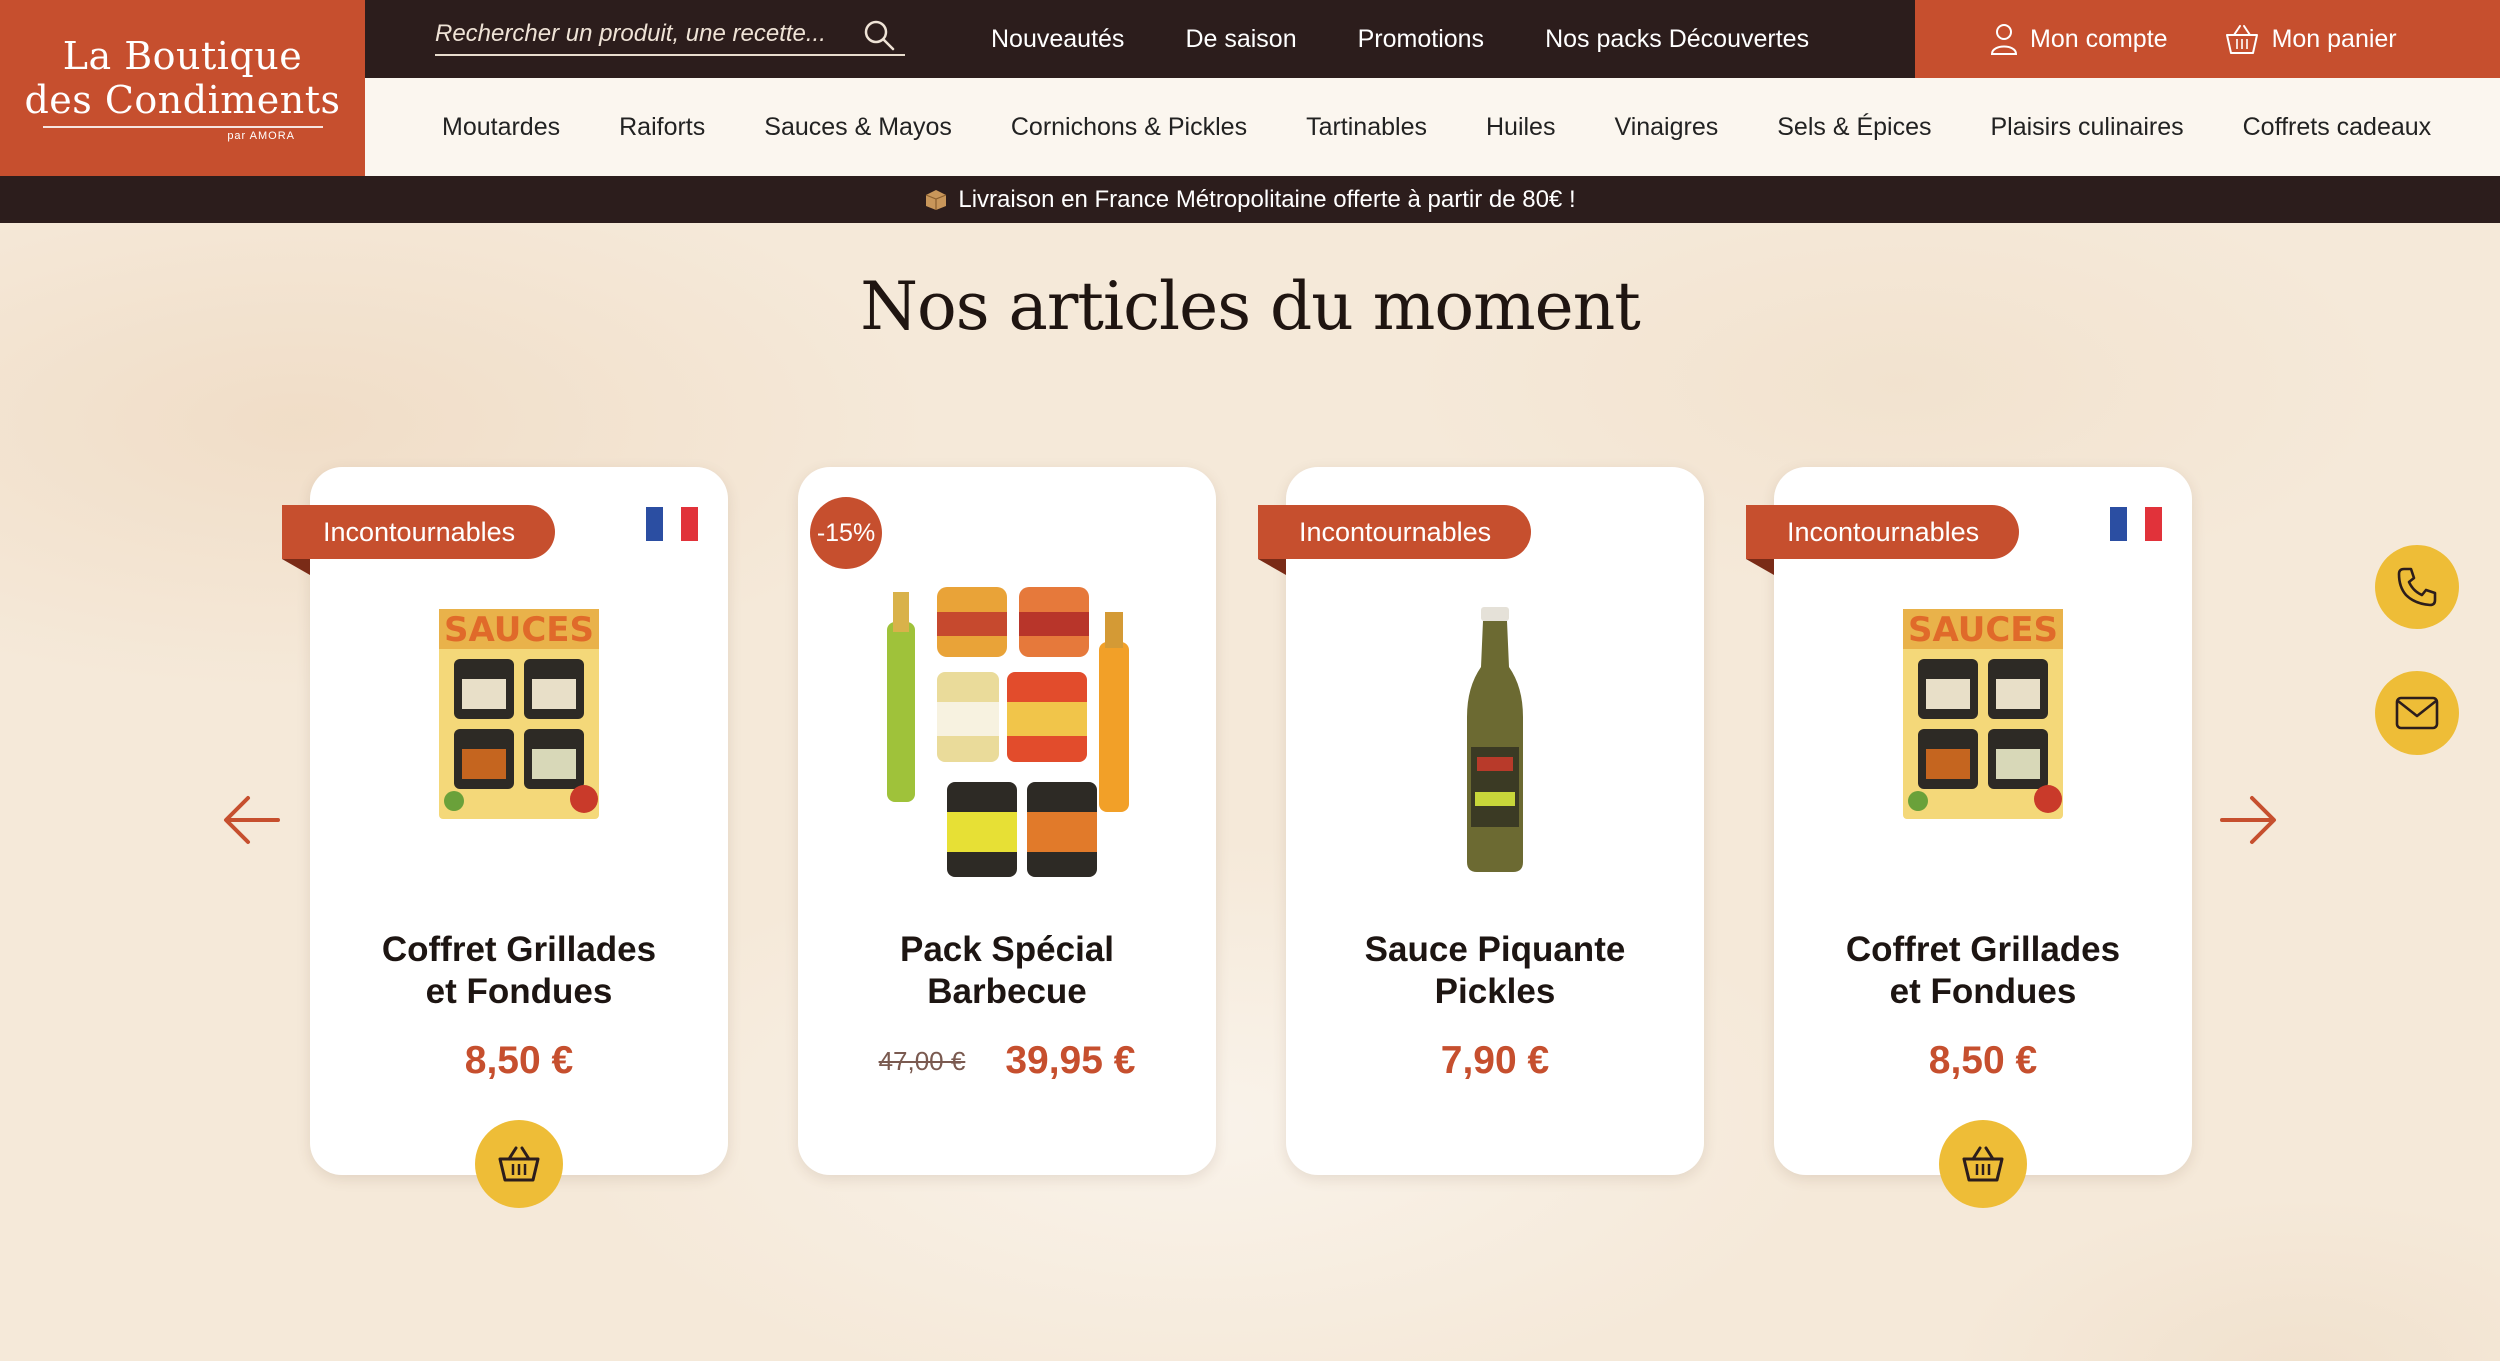  I want to click on logo-rule, so click(182, 127).